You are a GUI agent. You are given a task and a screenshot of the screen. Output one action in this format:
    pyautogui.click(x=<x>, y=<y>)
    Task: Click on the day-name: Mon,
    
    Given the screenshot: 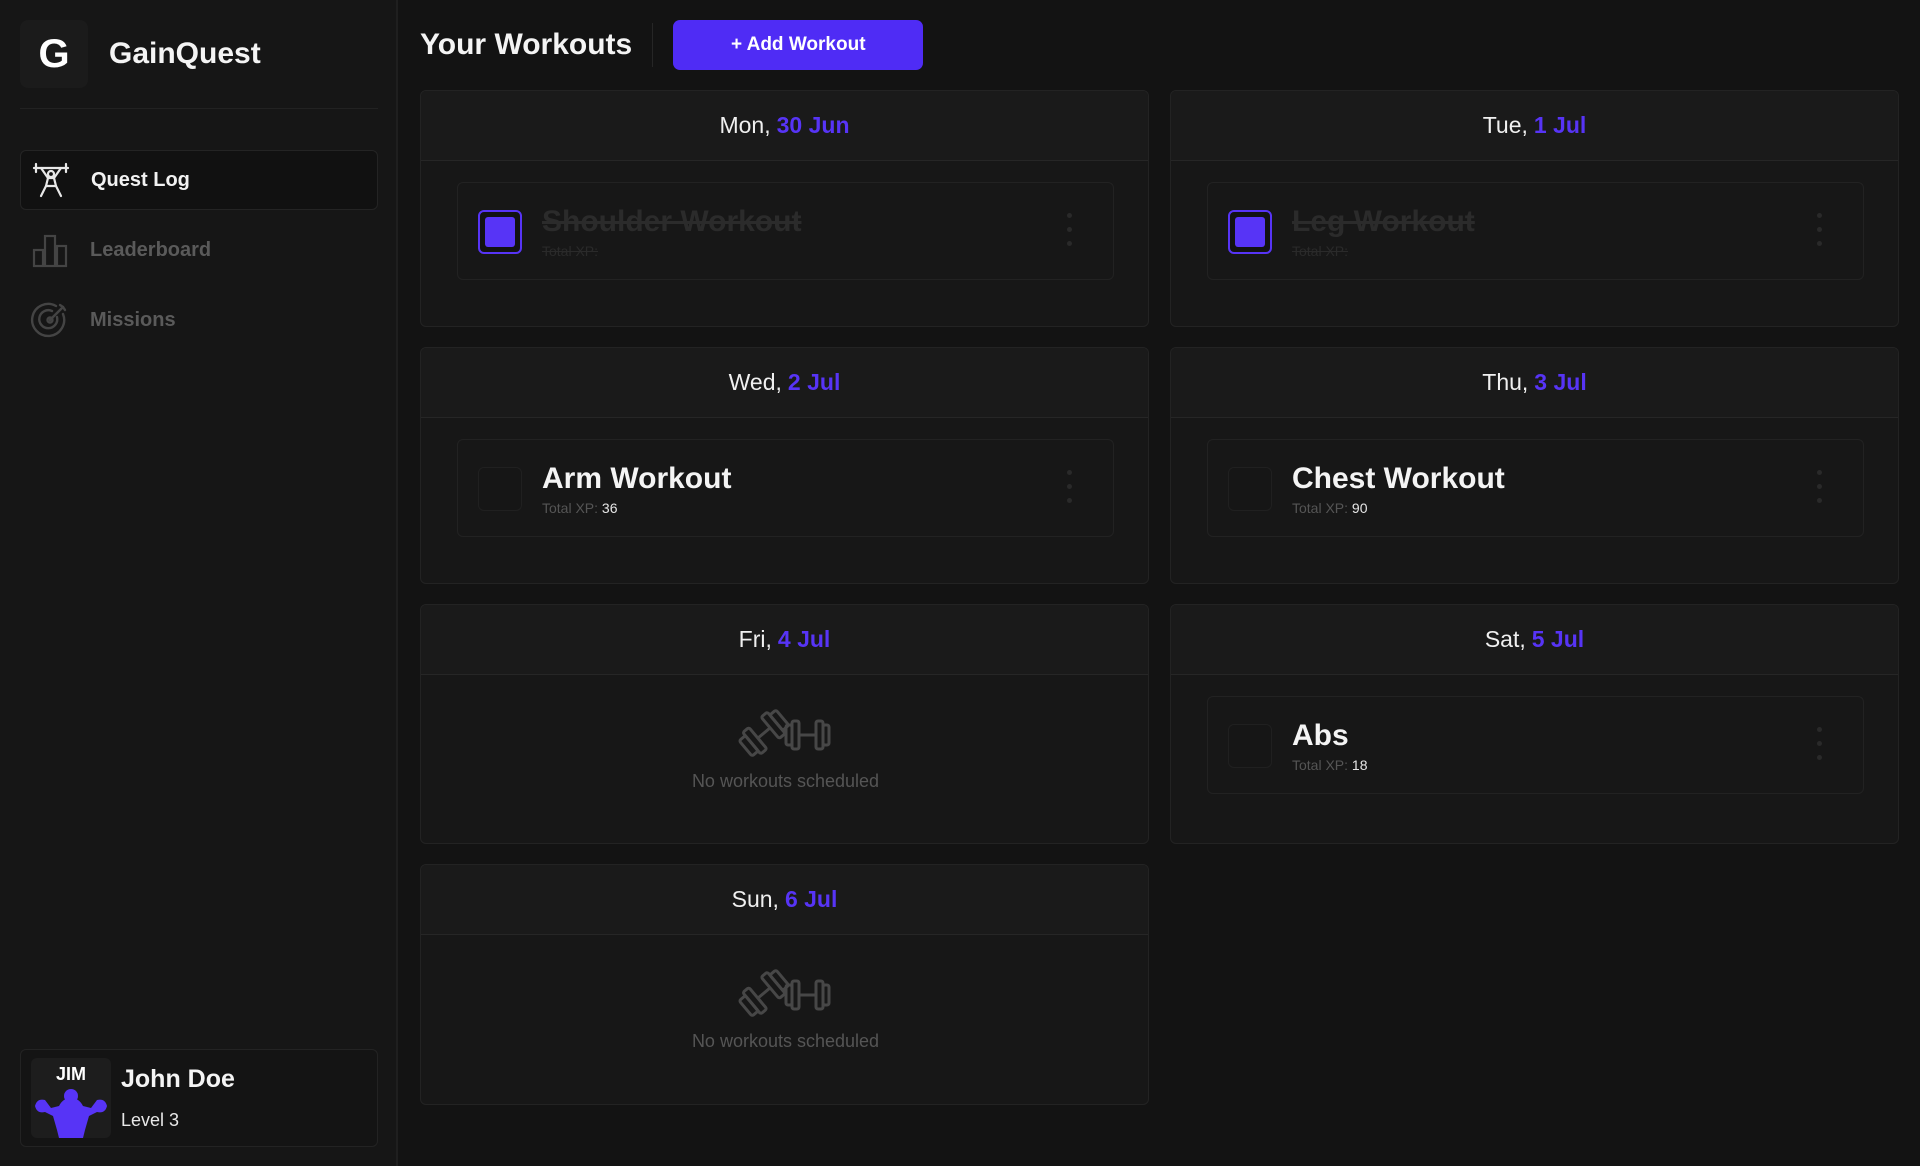 What is the action you would take?
    pyautogui.click(x=745, y=125)
    